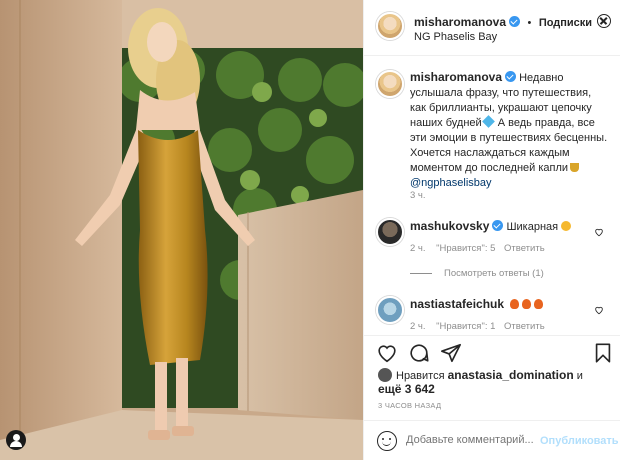 The height and width of the screenshot is (460, 620). I want to click on author-username: misharomanova, so click(460, 22).